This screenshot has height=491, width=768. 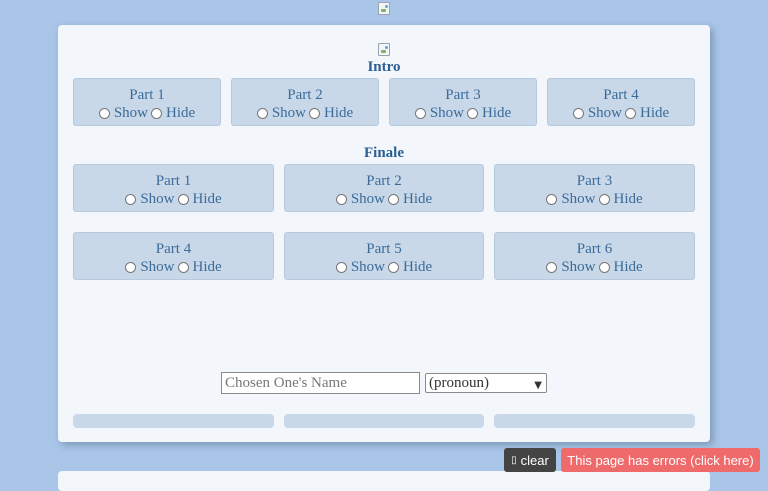 I want to click on part-label: Part 5, so click(x=384, y=249).